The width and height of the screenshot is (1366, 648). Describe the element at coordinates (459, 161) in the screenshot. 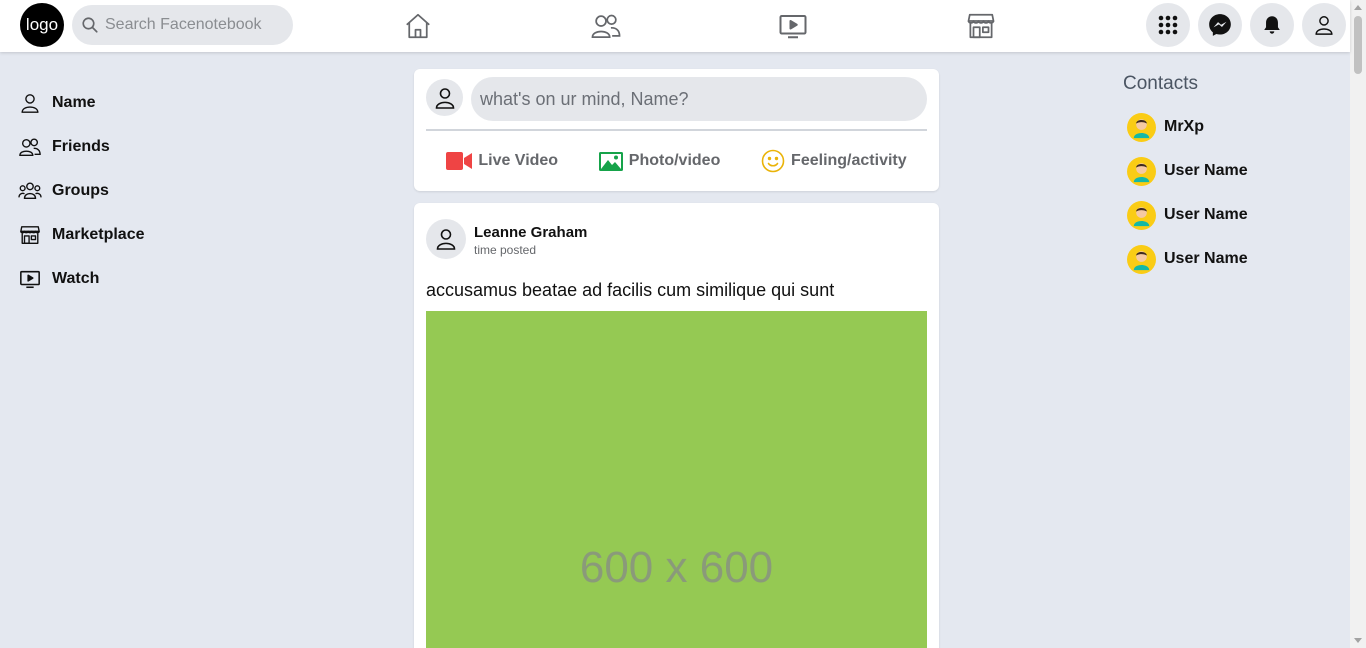

I see `video-camera-icon` at that location.